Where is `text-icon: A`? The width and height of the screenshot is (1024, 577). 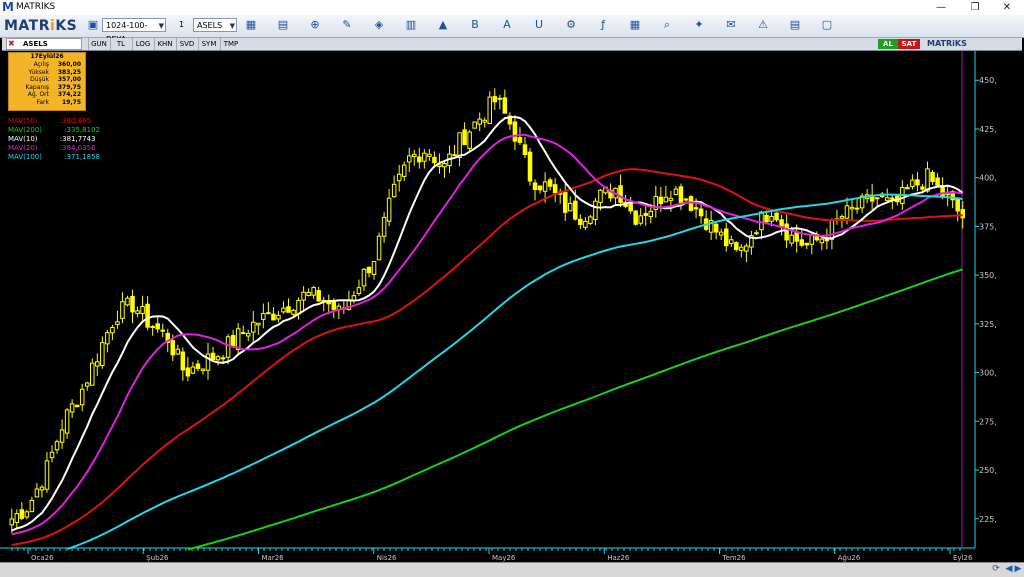 text-icon: A is located at coordinates (507, 25).